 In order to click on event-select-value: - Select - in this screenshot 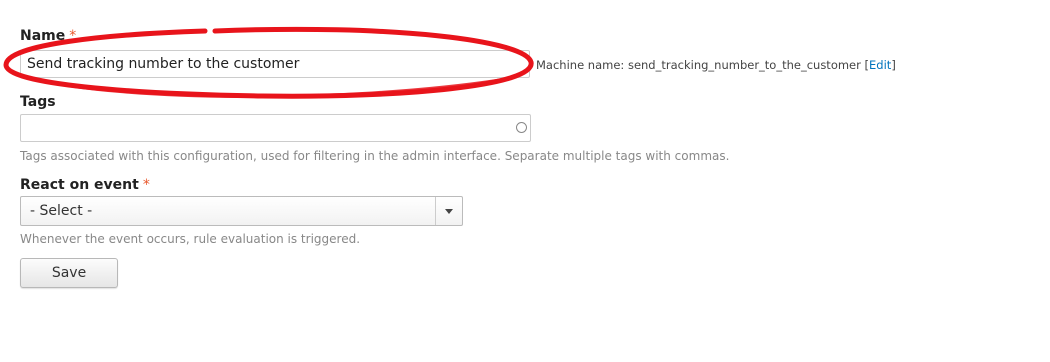, I will do `click(61, 211)`.